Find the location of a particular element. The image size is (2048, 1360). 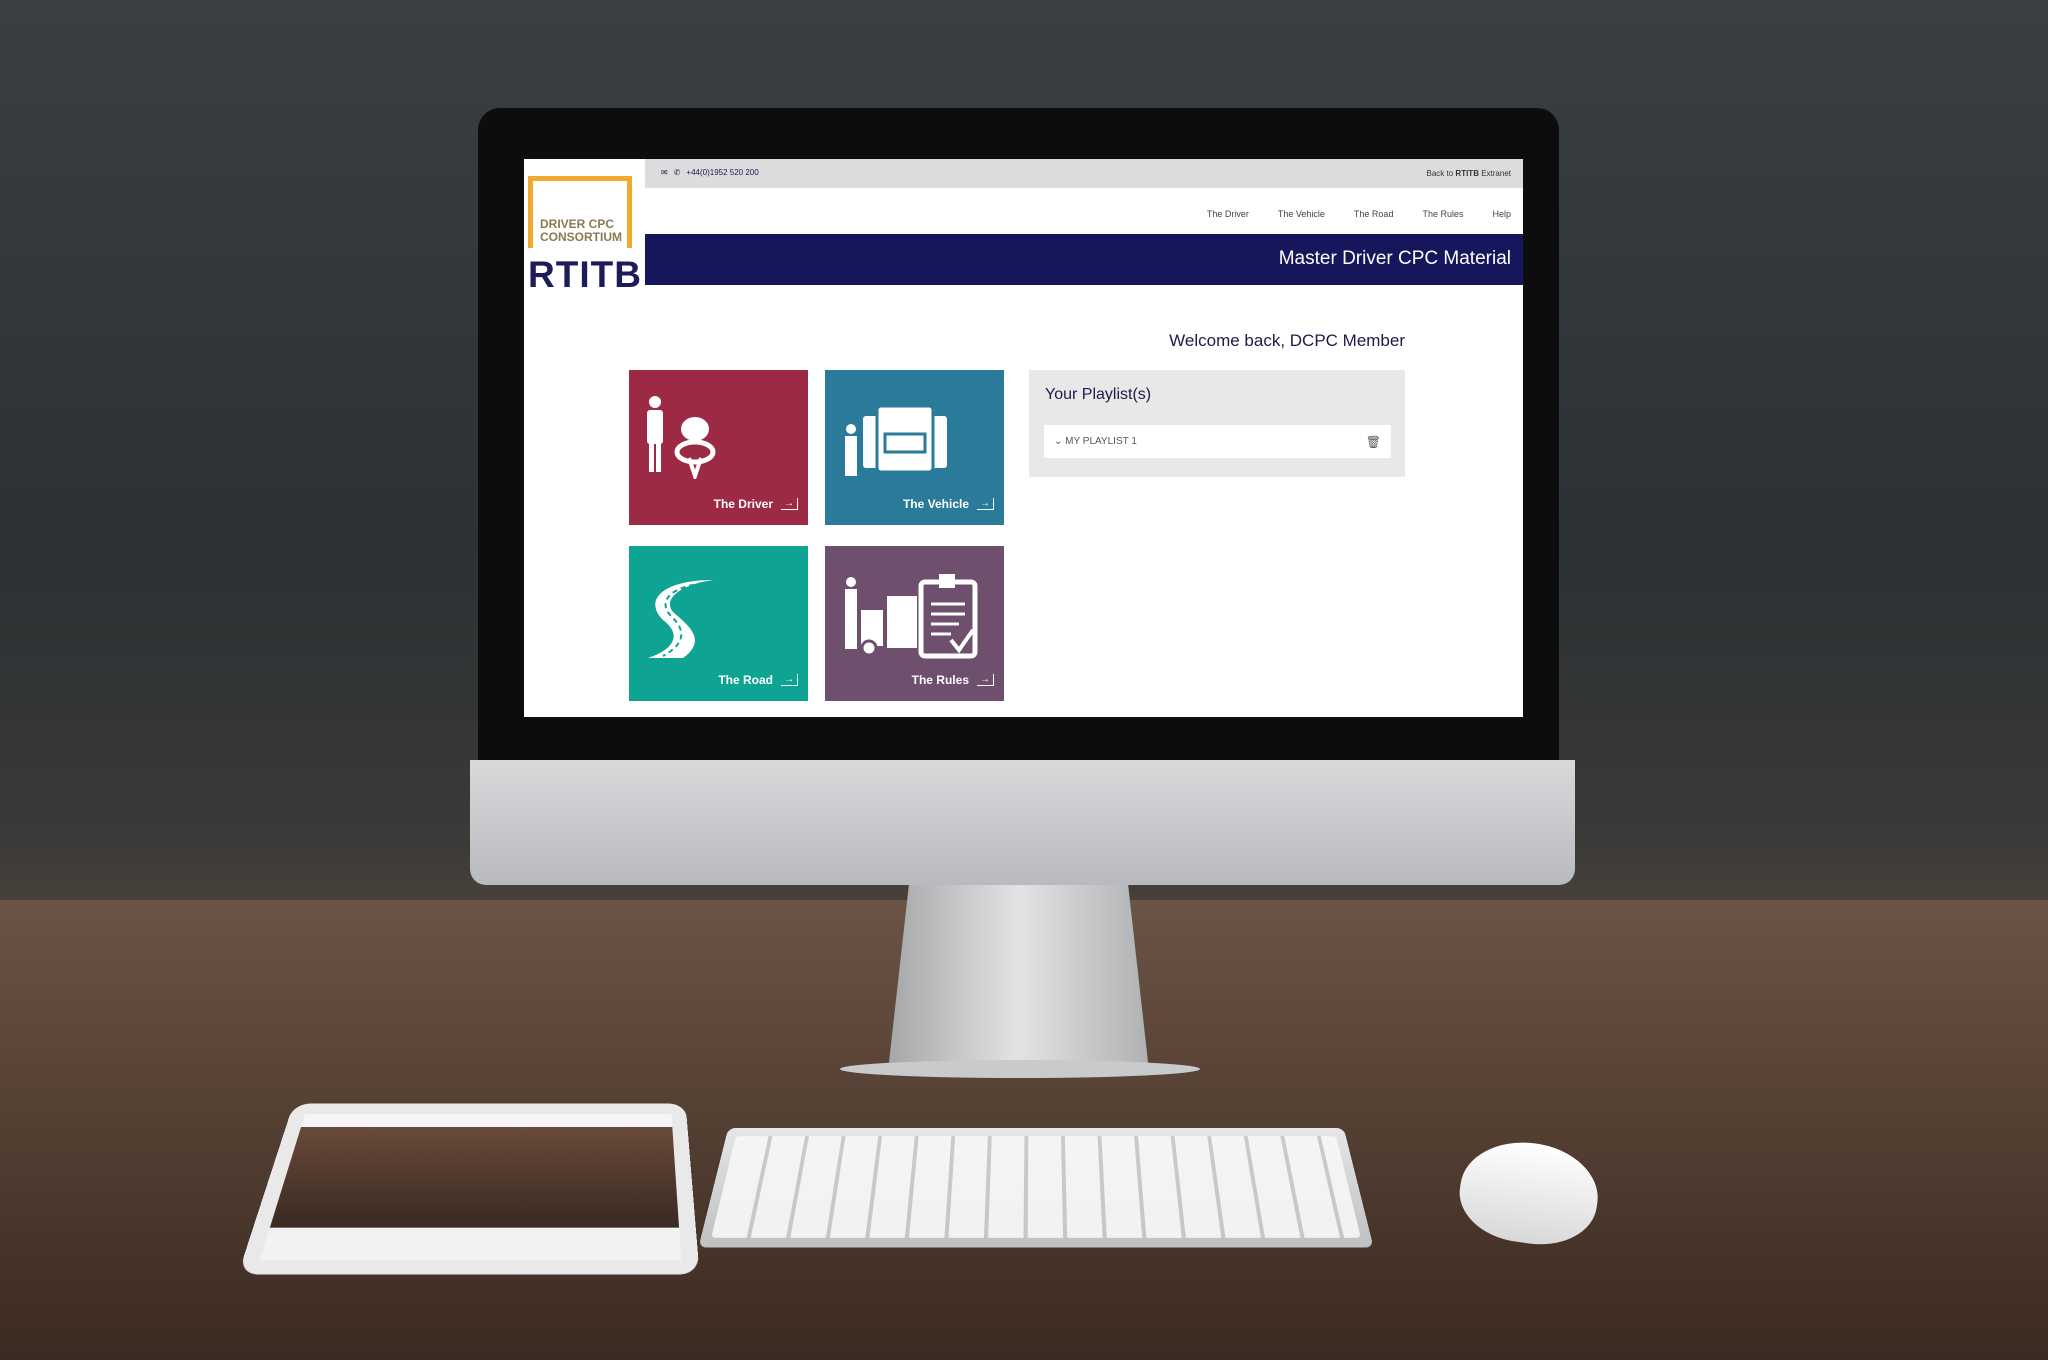

tile-the-rules: The Rules → is located at coordinates (914, 623).